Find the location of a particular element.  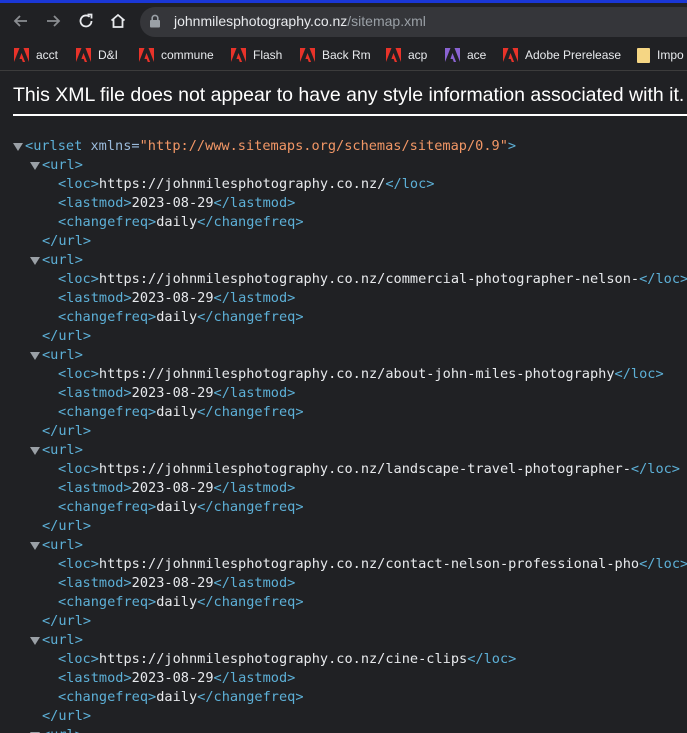

bookmark-impo: Impo is located at coordinates (660, 55).